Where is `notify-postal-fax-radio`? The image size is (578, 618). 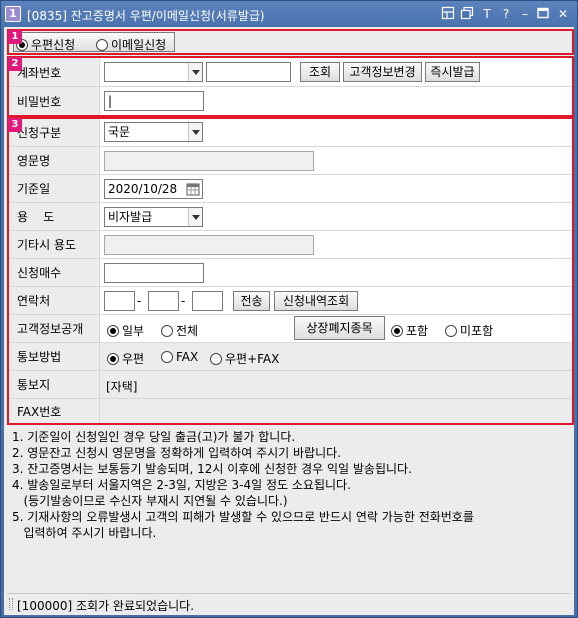
notify-postal-fax-radio is located at coordinates (216, 358).